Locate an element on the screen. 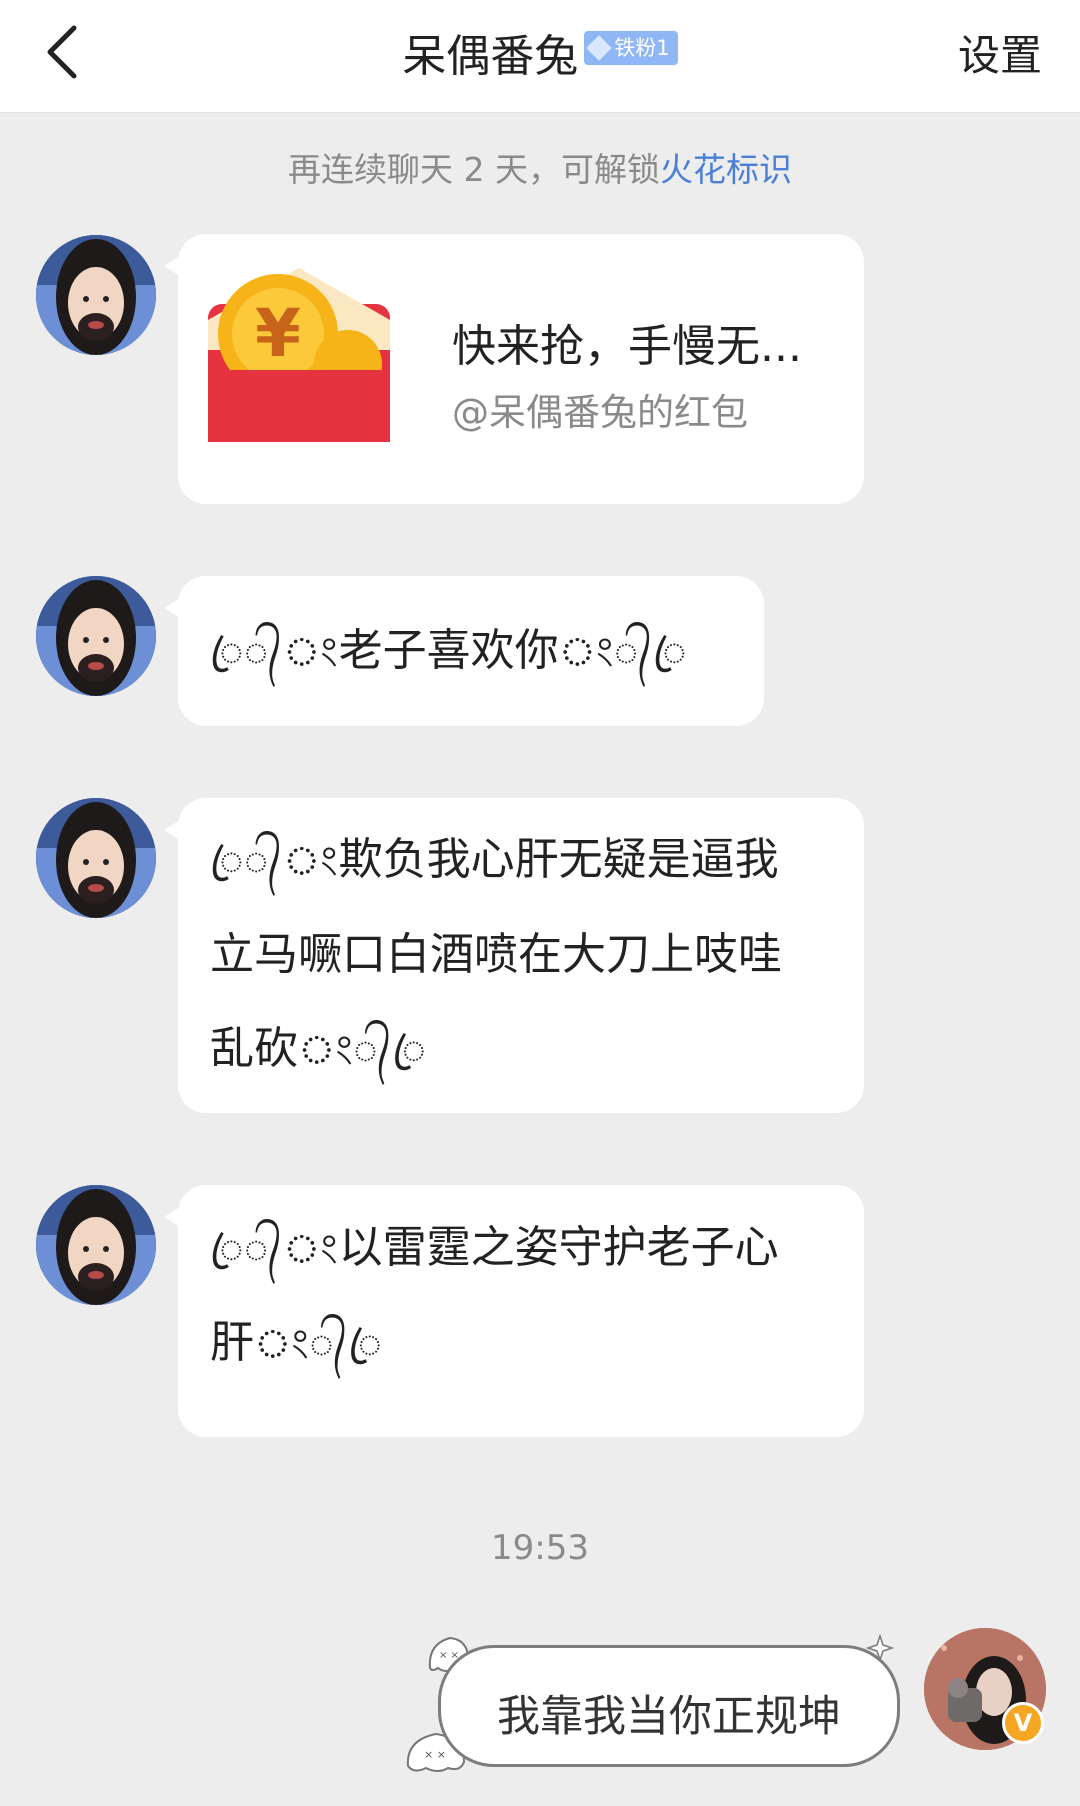 This screenshot has width=1080, height=1806. message-bubble: ꦿ᭄ং欺负我心肝无疑是逼我 立马噘口白酒喷在大刀上吱哇 乱砍ং᭄ꦿ is located at coordinates (514, 955).